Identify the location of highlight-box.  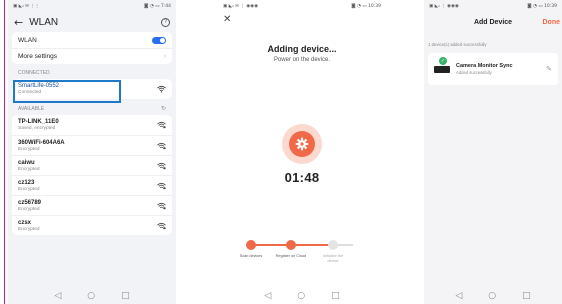
(67, 91).